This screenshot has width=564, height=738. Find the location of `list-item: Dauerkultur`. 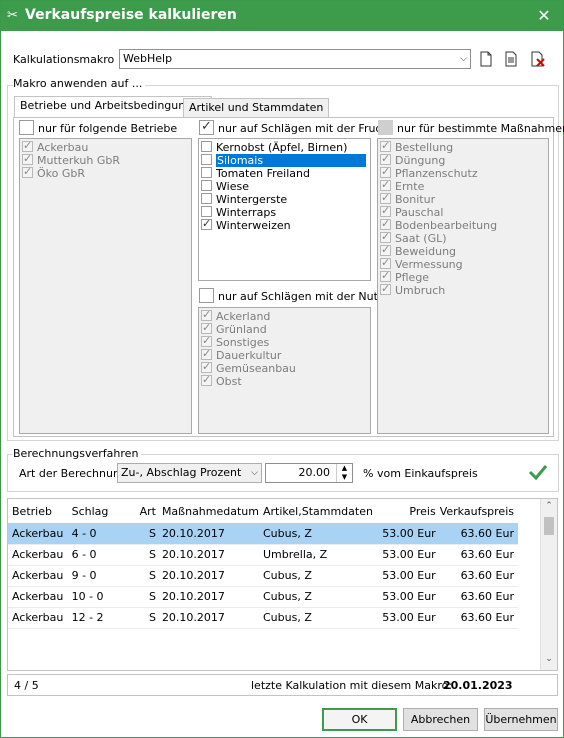

list-item: Dauerkultur is located at coordinates (284, 354).